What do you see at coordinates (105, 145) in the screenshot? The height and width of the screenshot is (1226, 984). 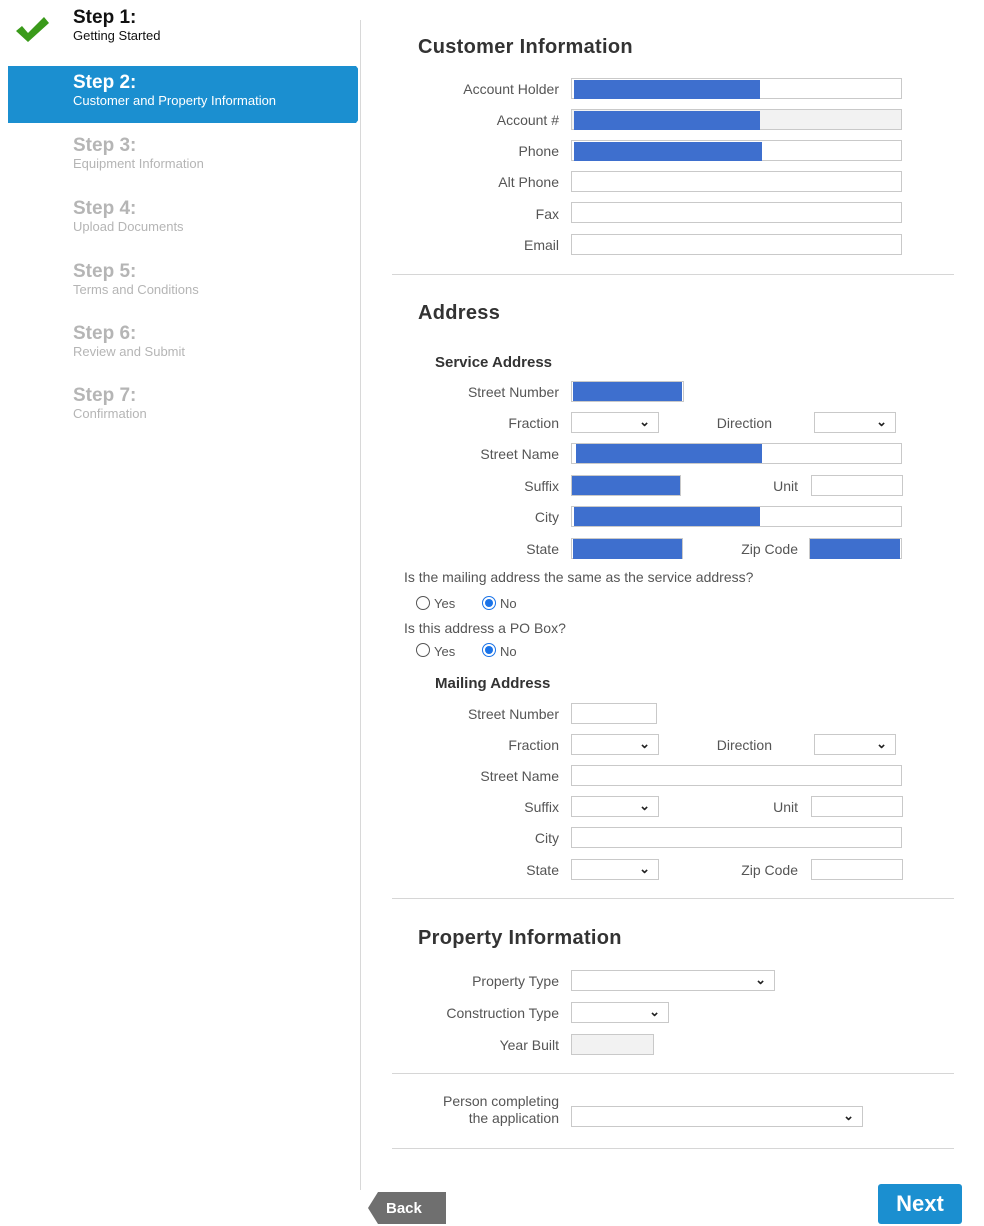 I see `step-number: Step 3:` at bounding box center [105, 145].